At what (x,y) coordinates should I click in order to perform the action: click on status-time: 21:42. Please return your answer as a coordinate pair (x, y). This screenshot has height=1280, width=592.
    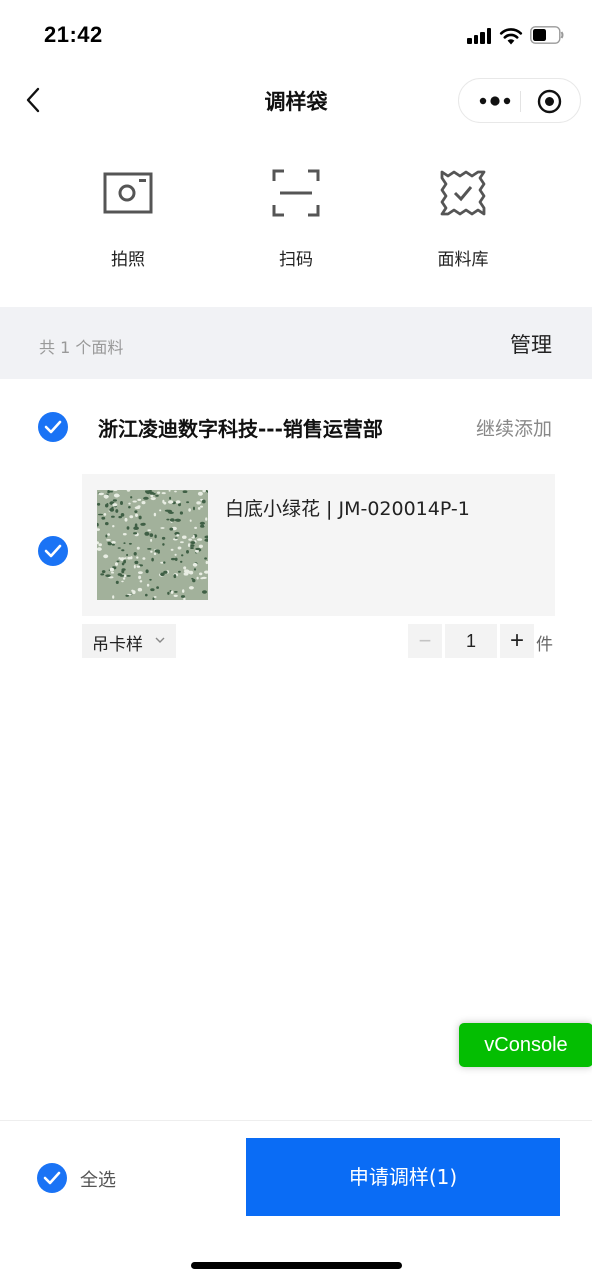
    Looking at the image, I should click on (73, 34).